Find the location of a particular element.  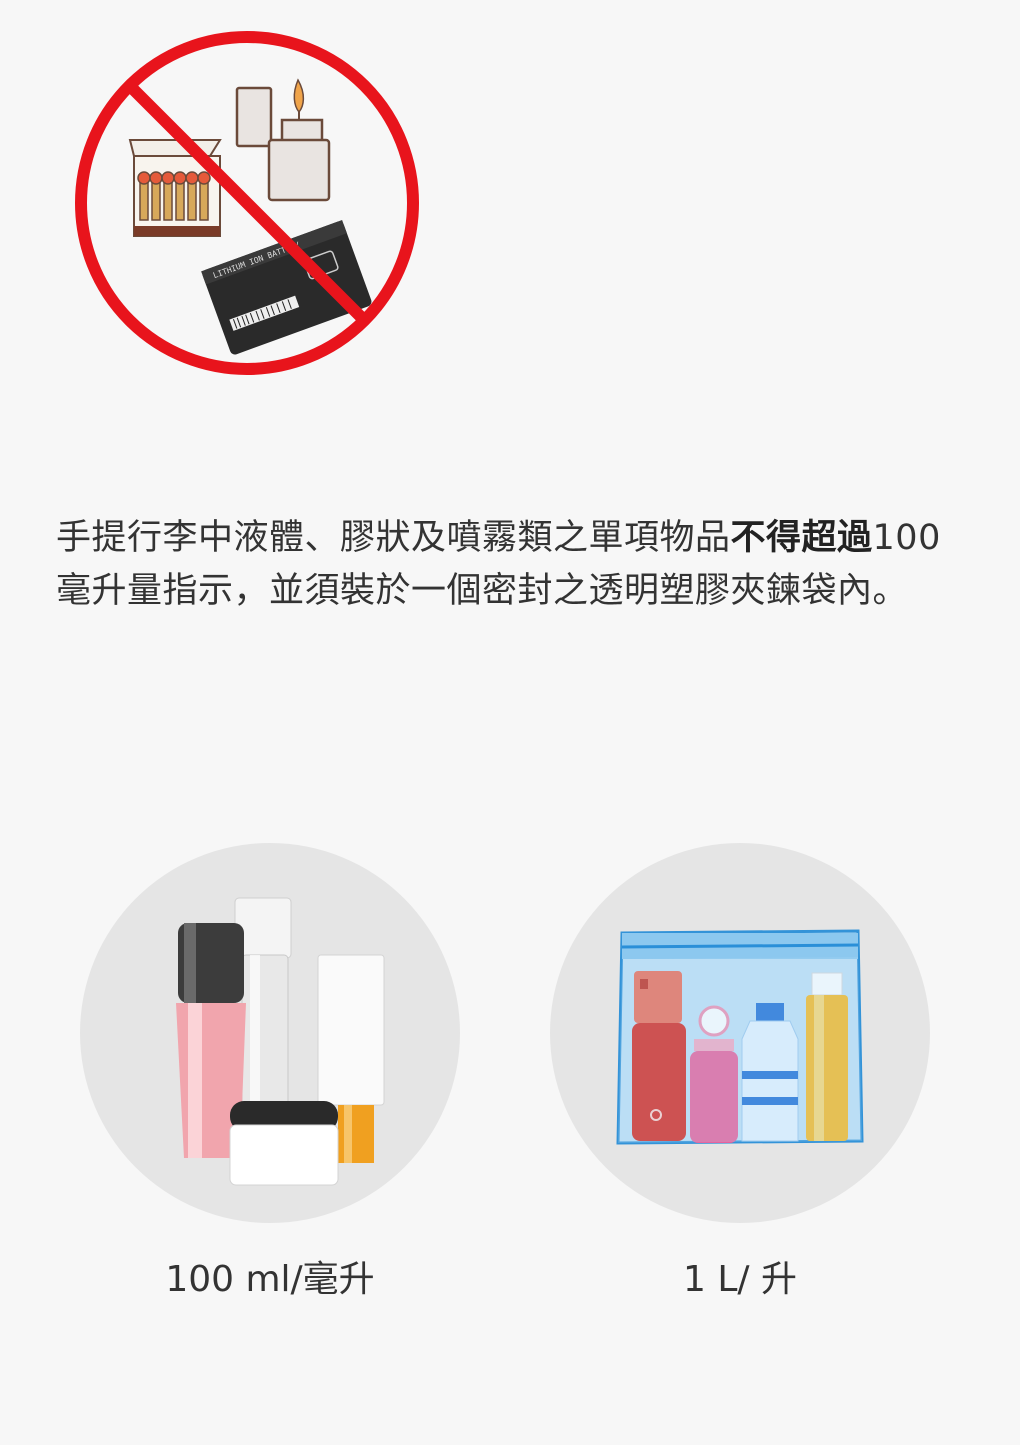

caption-1l: 1 L/ 升 is located at coordinates (740, 1279).